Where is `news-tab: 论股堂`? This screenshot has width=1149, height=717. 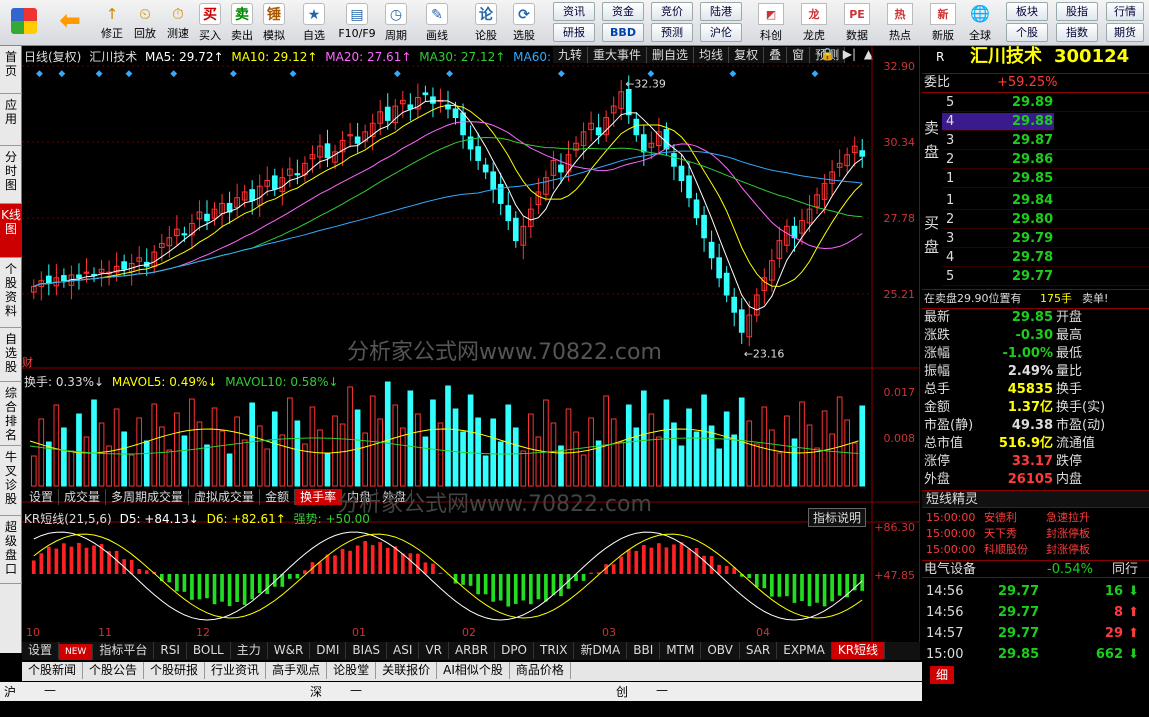 news-tab: 论股堂 is located at coordinates (352, 670).